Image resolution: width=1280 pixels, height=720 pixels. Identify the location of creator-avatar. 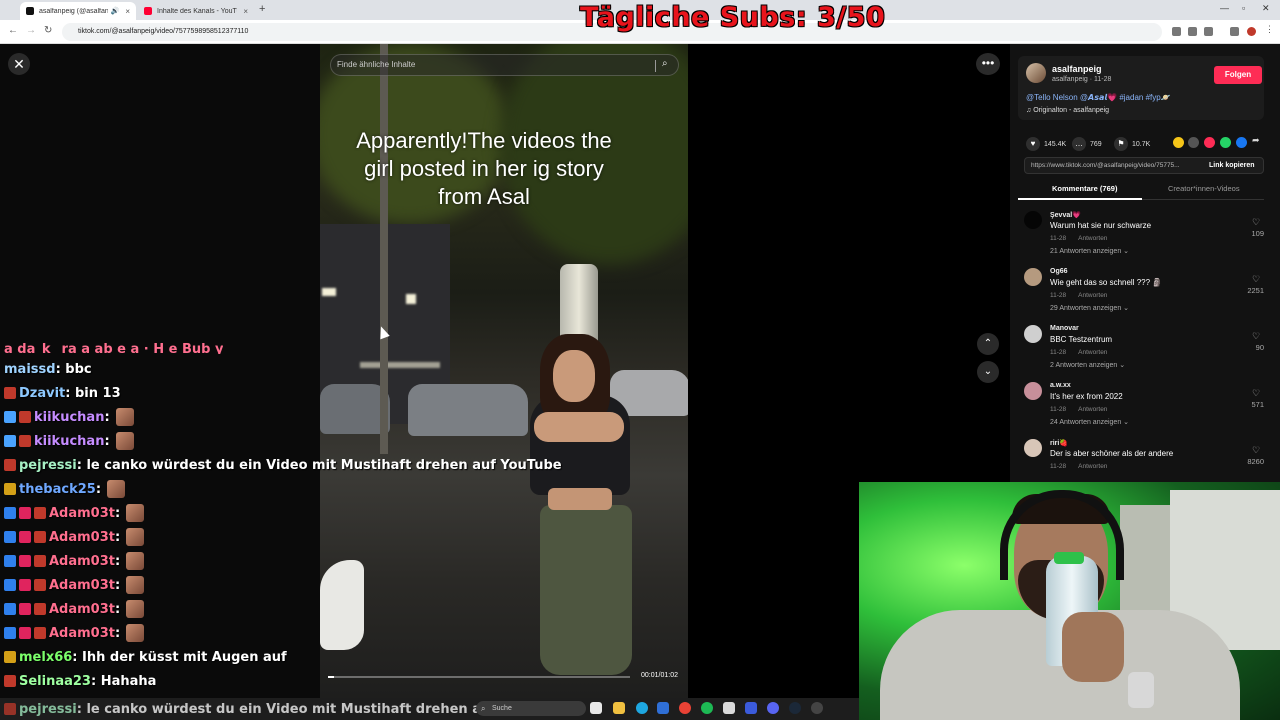
(1036, 73).